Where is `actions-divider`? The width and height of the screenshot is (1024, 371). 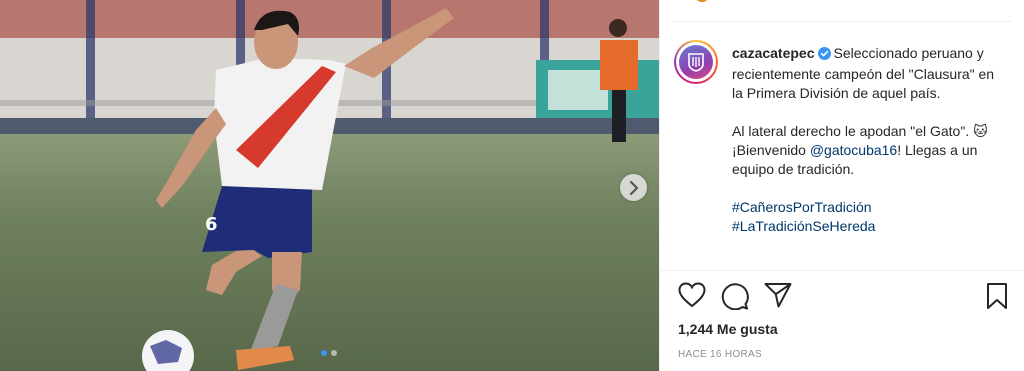
actions-divider is located at coordinates (842, 270).